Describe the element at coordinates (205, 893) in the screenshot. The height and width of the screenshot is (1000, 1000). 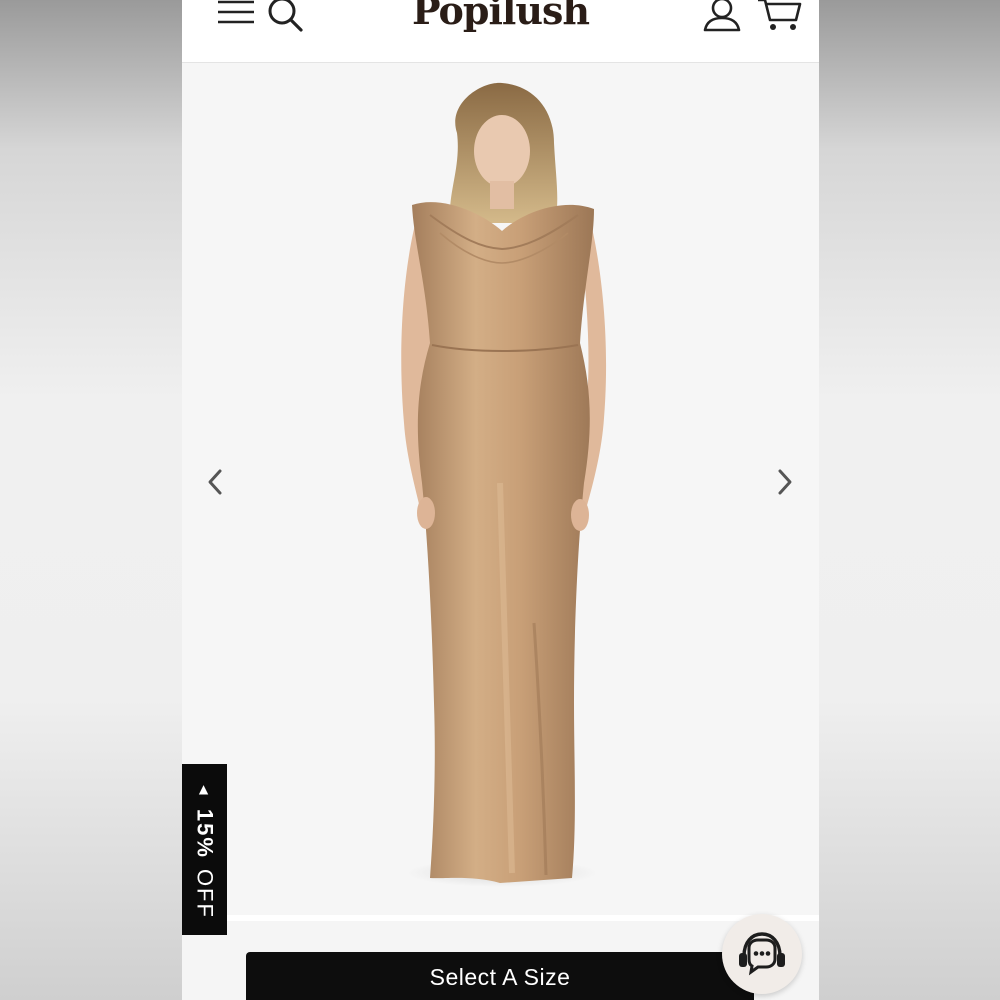
I see `discount-off-label: OFF` at that location.